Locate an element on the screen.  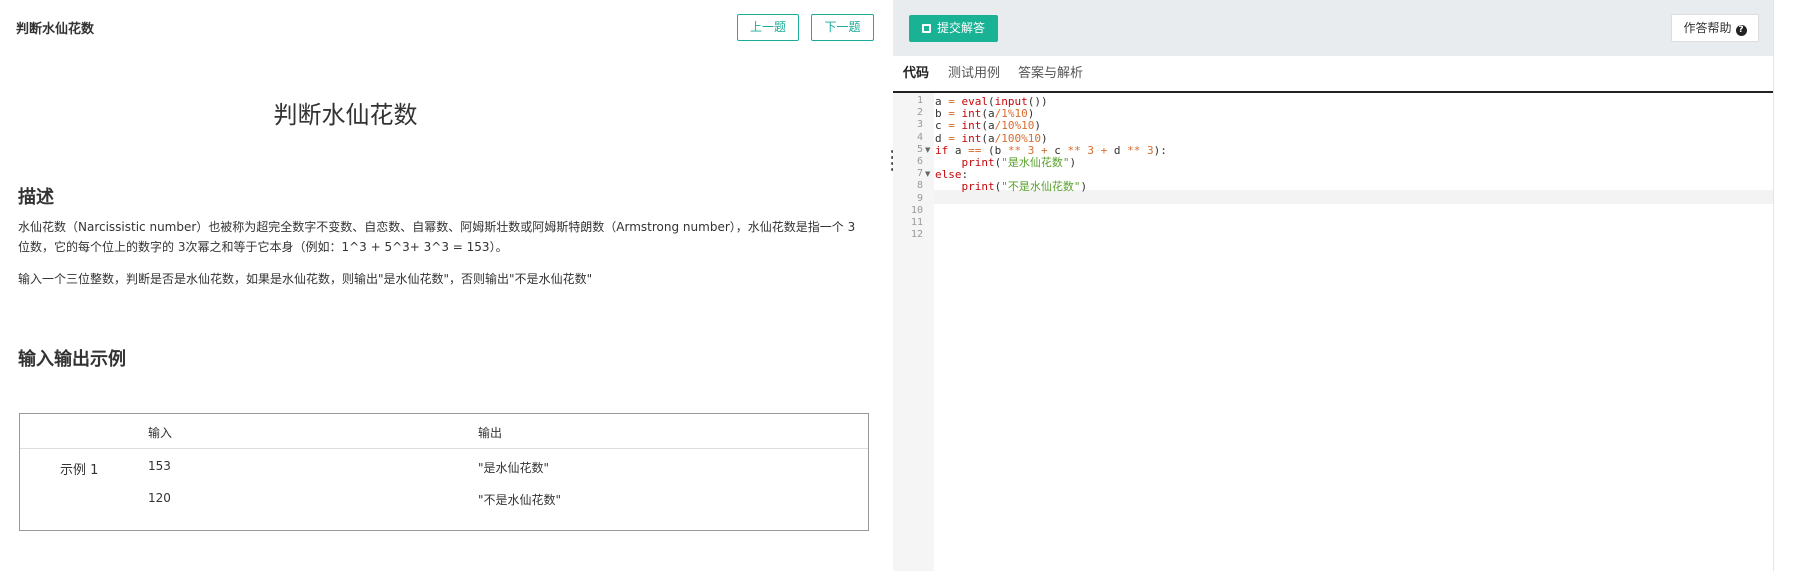
submit-button: 提交解答 is located at coordinates (953, 28).